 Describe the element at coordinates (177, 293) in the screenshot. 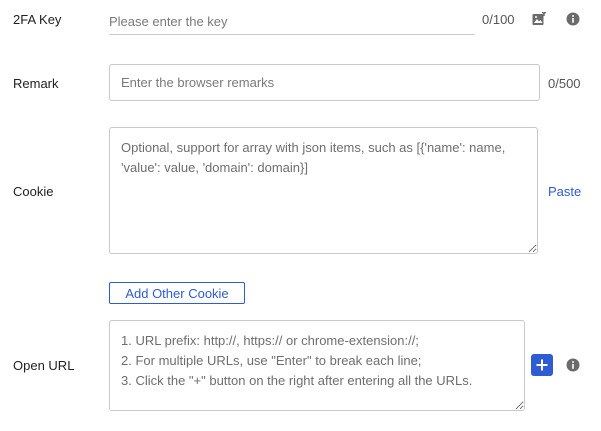

I see `add-other-cookie-button: Add Other Cookie` at that location.